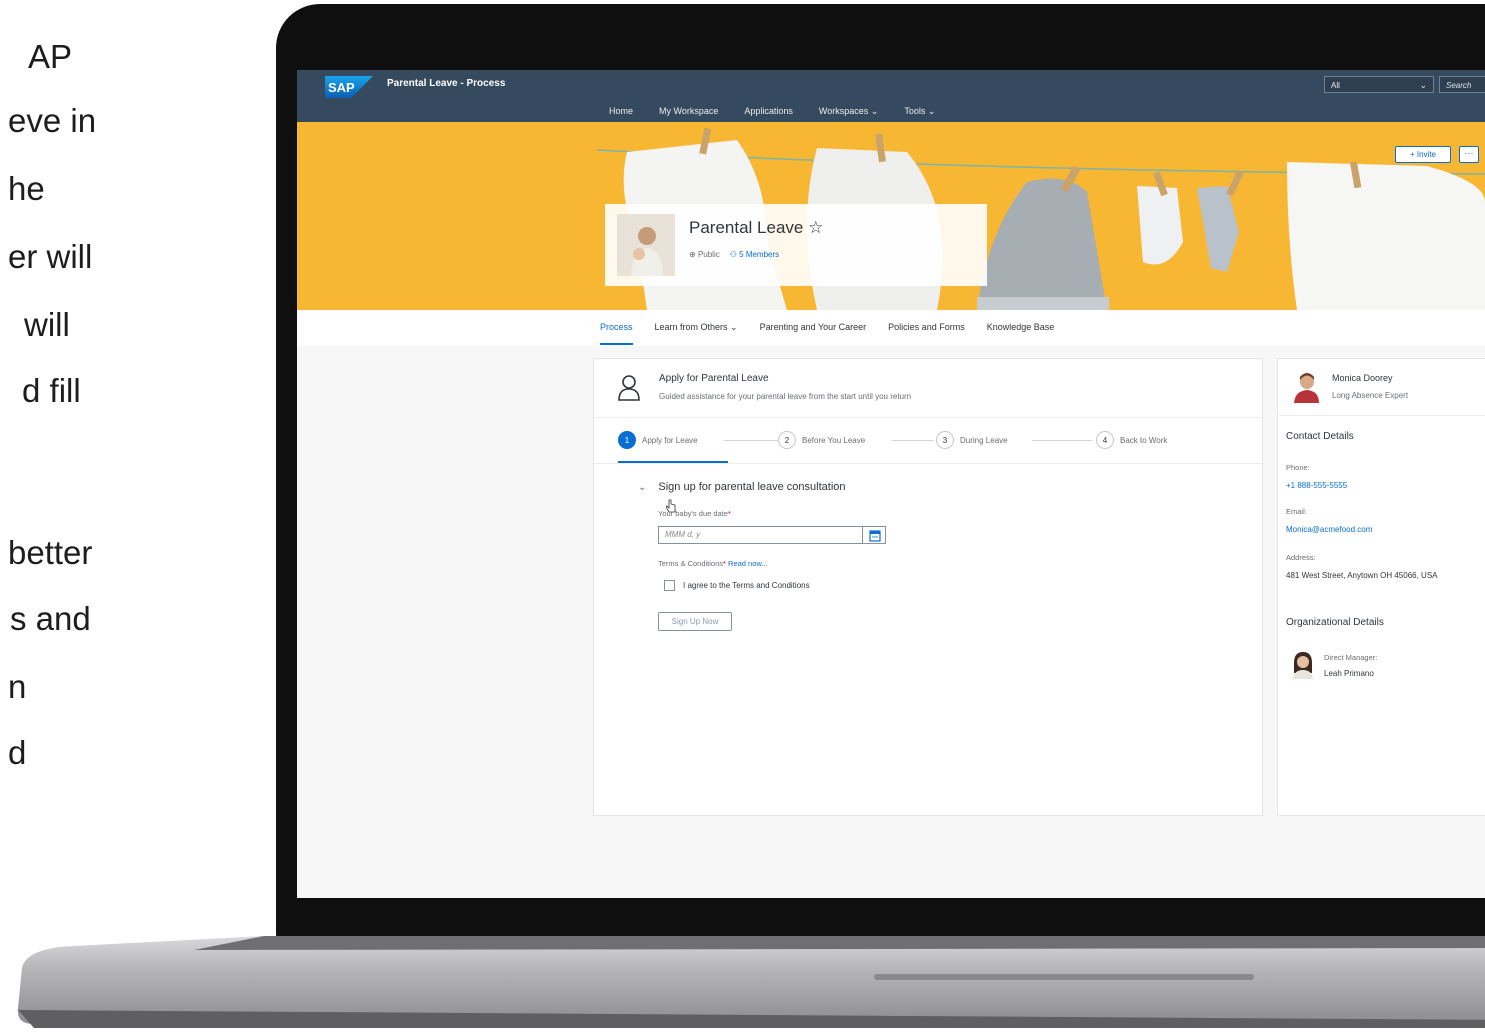 This screenshot has width=1485, height=1032. Describe the element at coordinates (695, 621) in the screenshot. I see `sign-up-button: Sign Up Now` at that location.